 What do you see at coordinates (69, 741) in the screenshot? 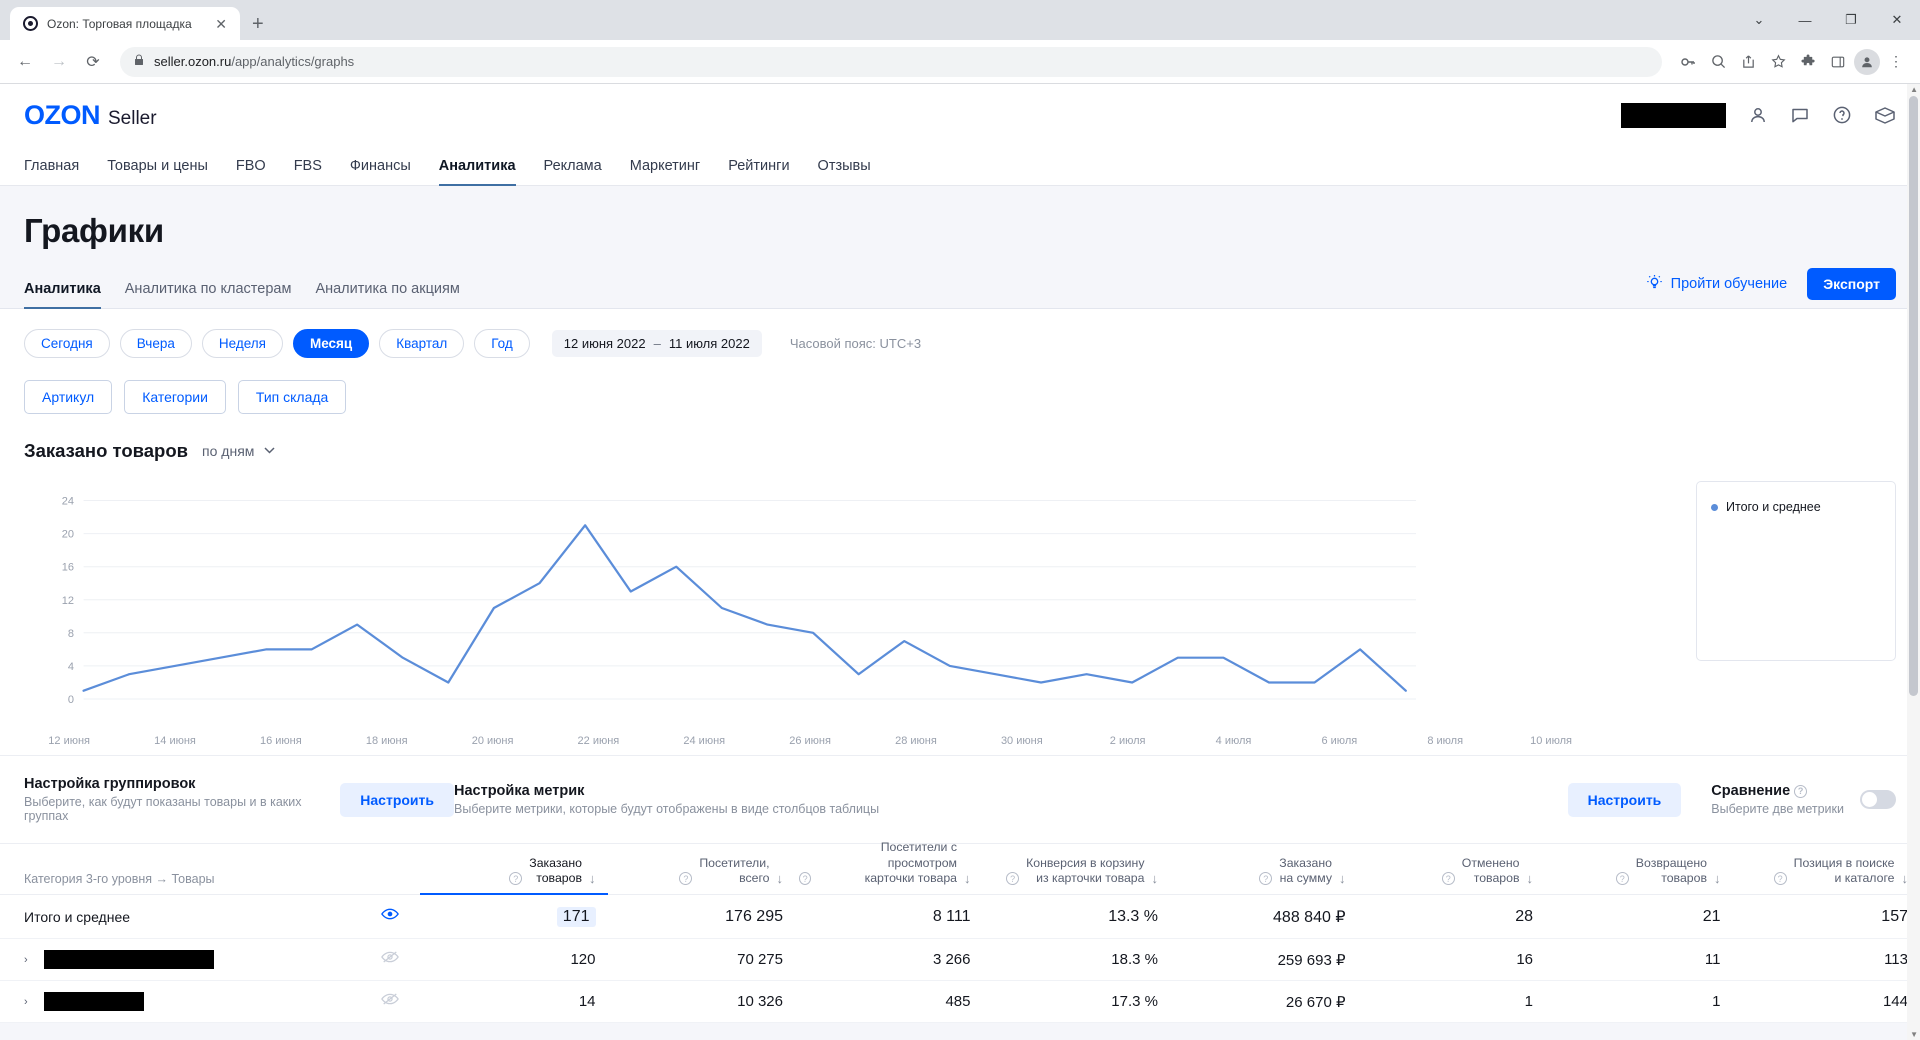
I see `x-axis-tick: 12 июня` at bounding box center [69, 741].